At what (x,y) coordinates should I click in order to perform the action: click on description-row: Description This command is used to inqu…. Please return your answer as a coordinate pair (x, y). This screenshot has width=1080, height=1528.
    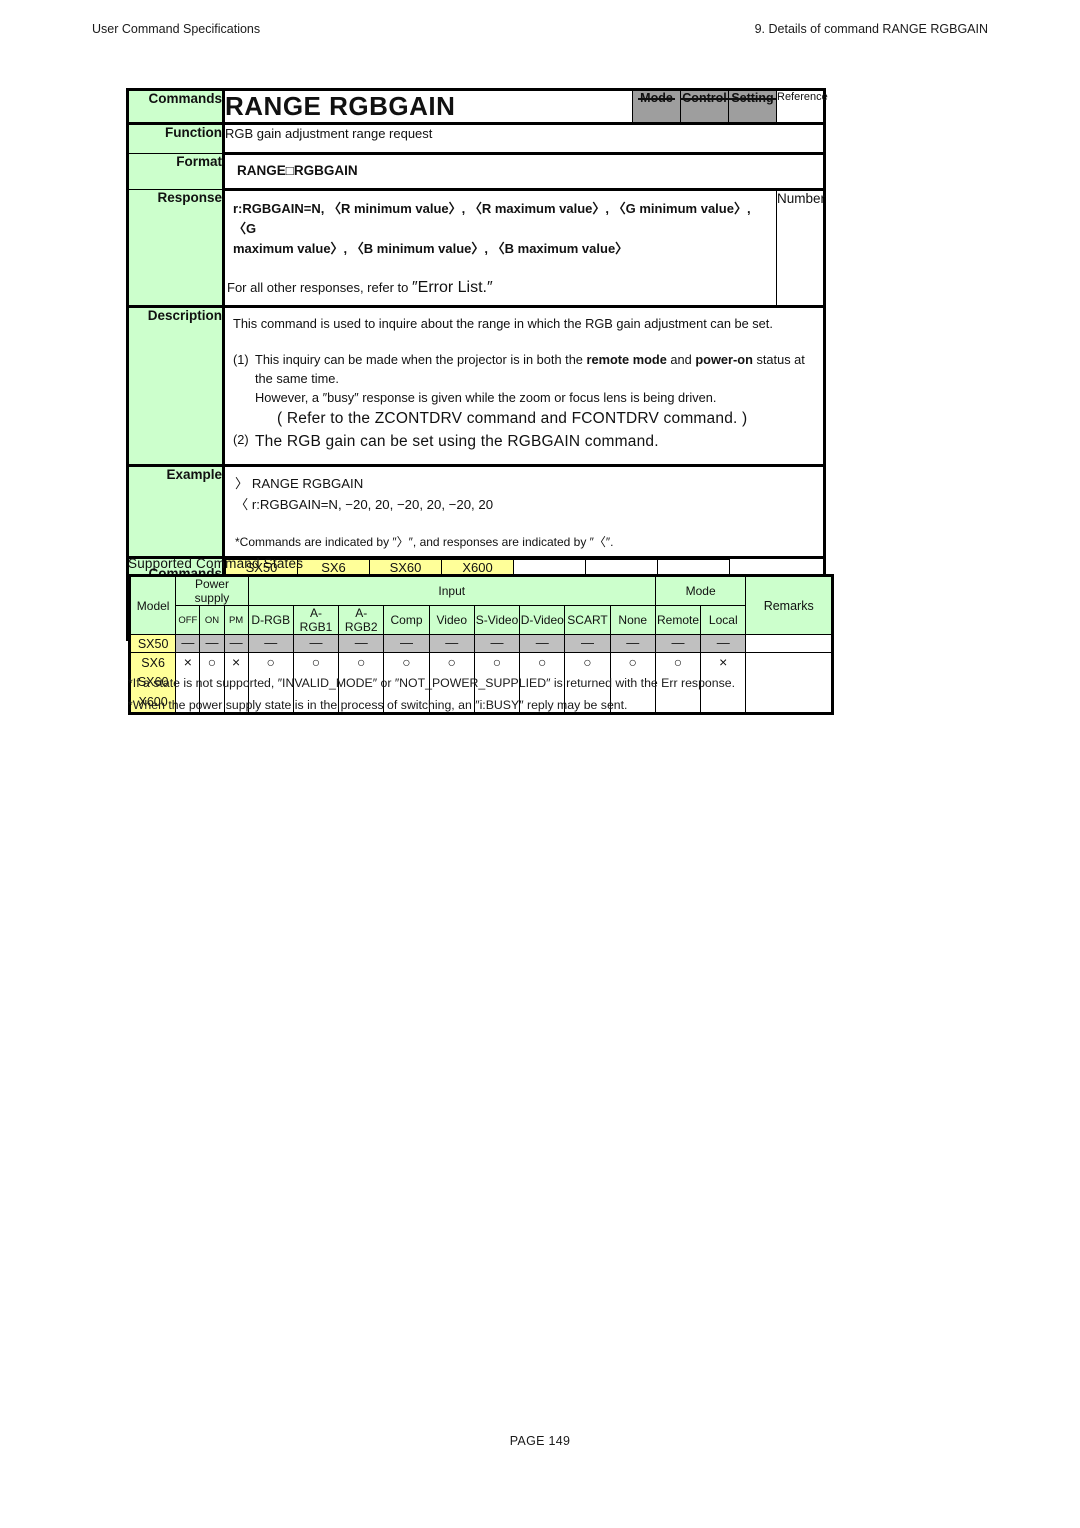
    Looking at the image, I should click on (476, 386).